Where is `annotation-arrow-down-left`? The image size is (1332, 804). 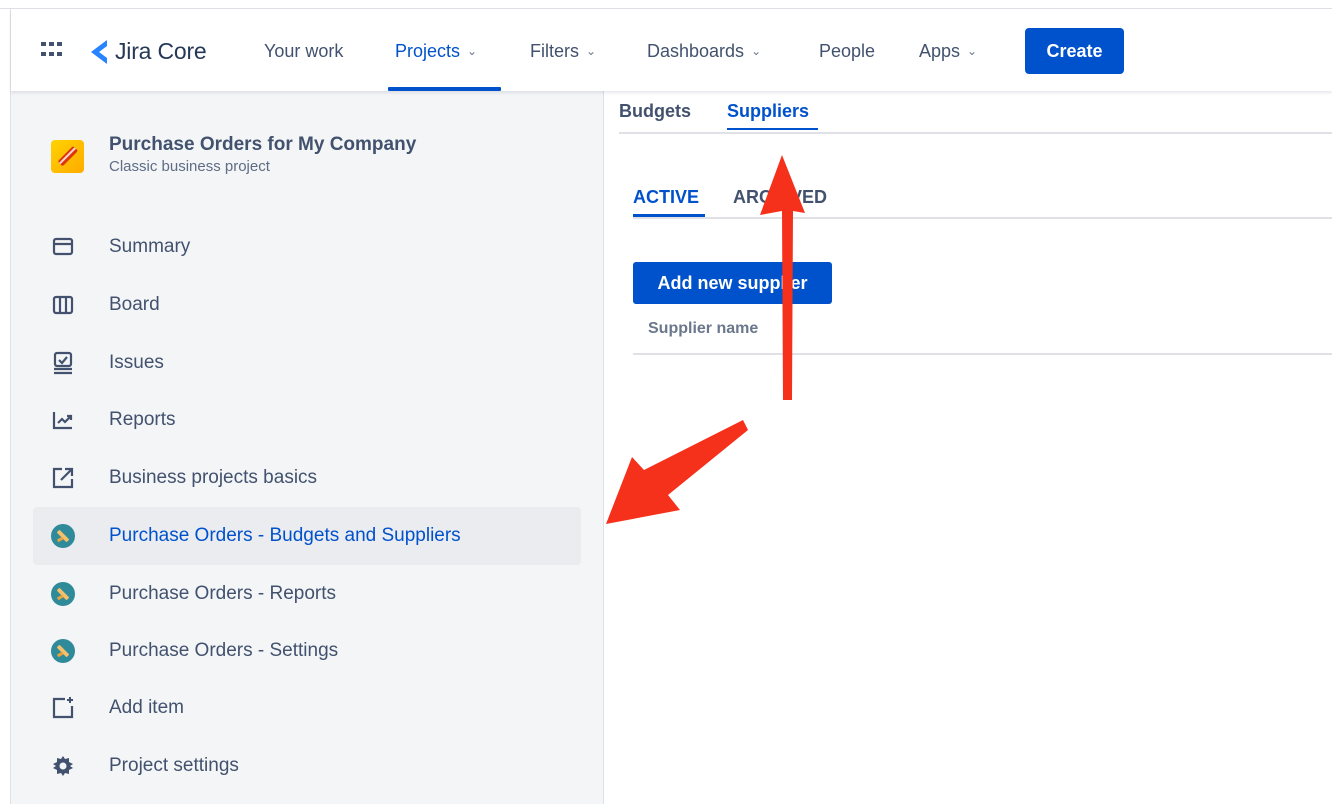
annotation-arrow-down-left is located at coordinates (677, 472).